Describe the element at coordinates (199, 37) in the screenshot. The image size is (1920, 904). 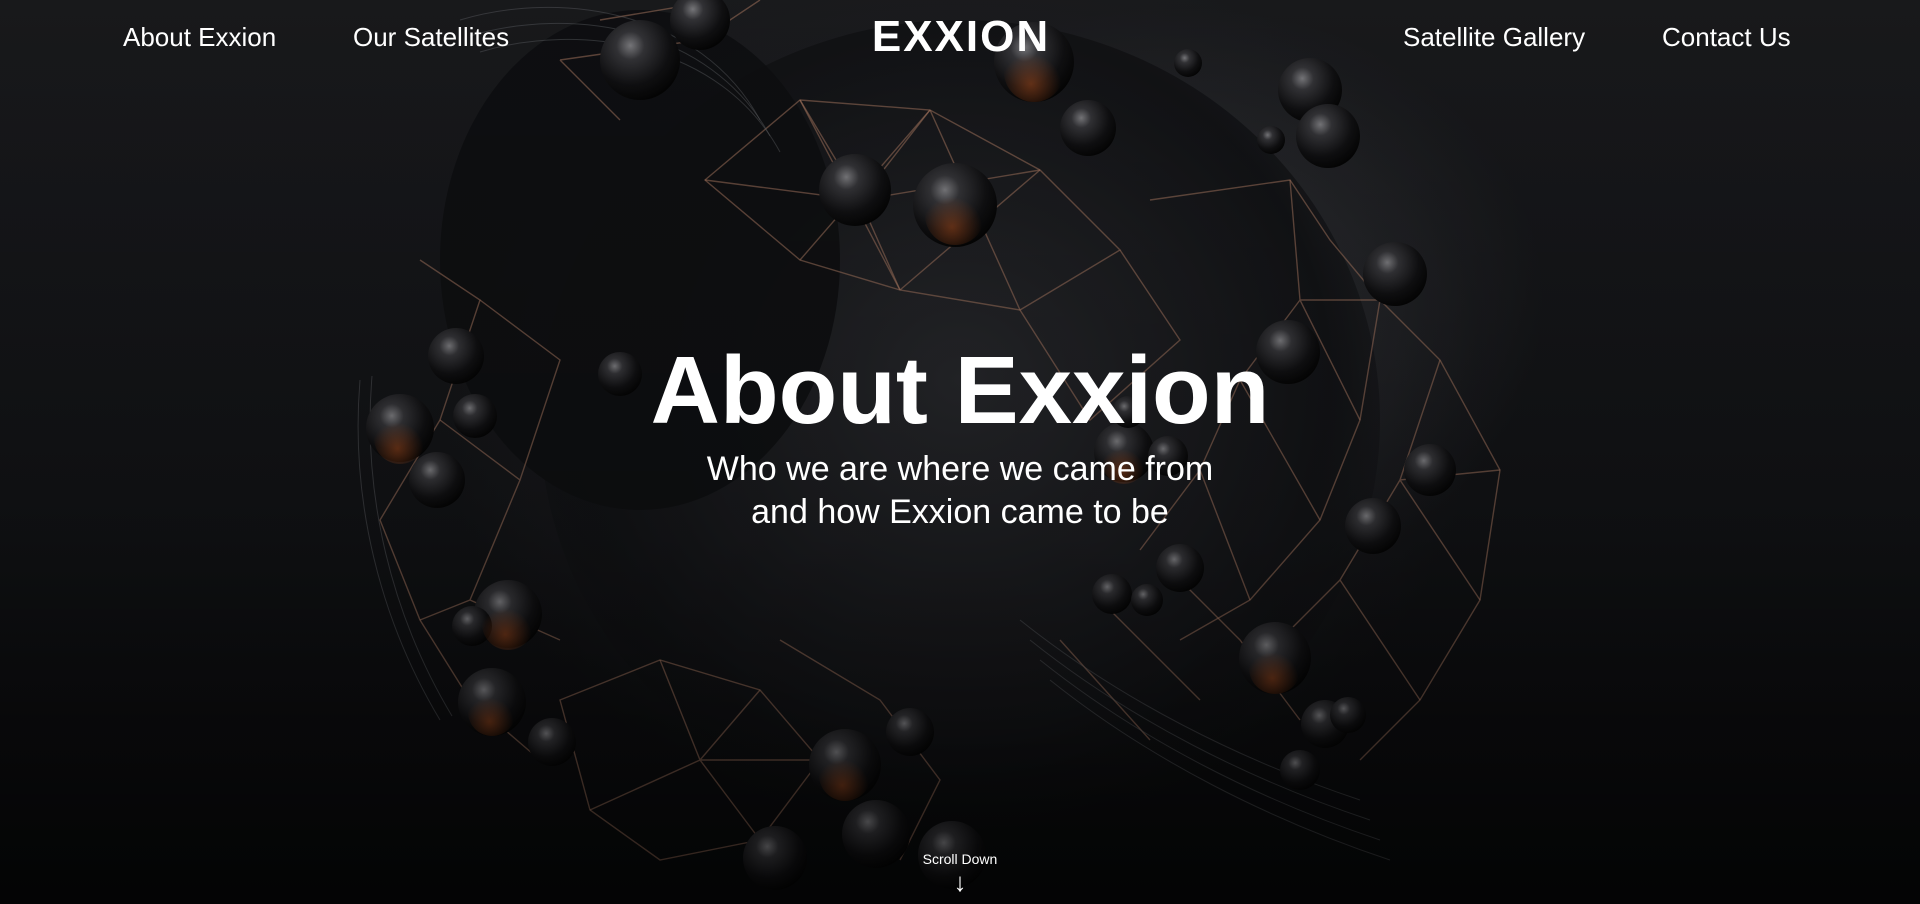
I see `nav-link-about-exxion: About Exxion` at that location.